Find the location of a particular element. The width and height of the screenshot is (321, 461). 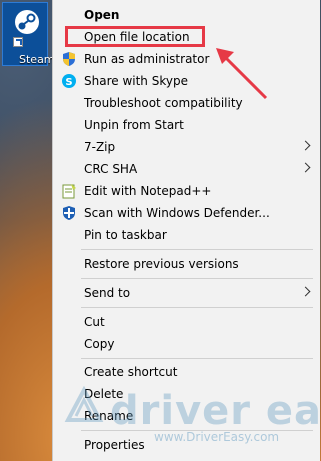

defender-icon is located at coordinates (69, 213).